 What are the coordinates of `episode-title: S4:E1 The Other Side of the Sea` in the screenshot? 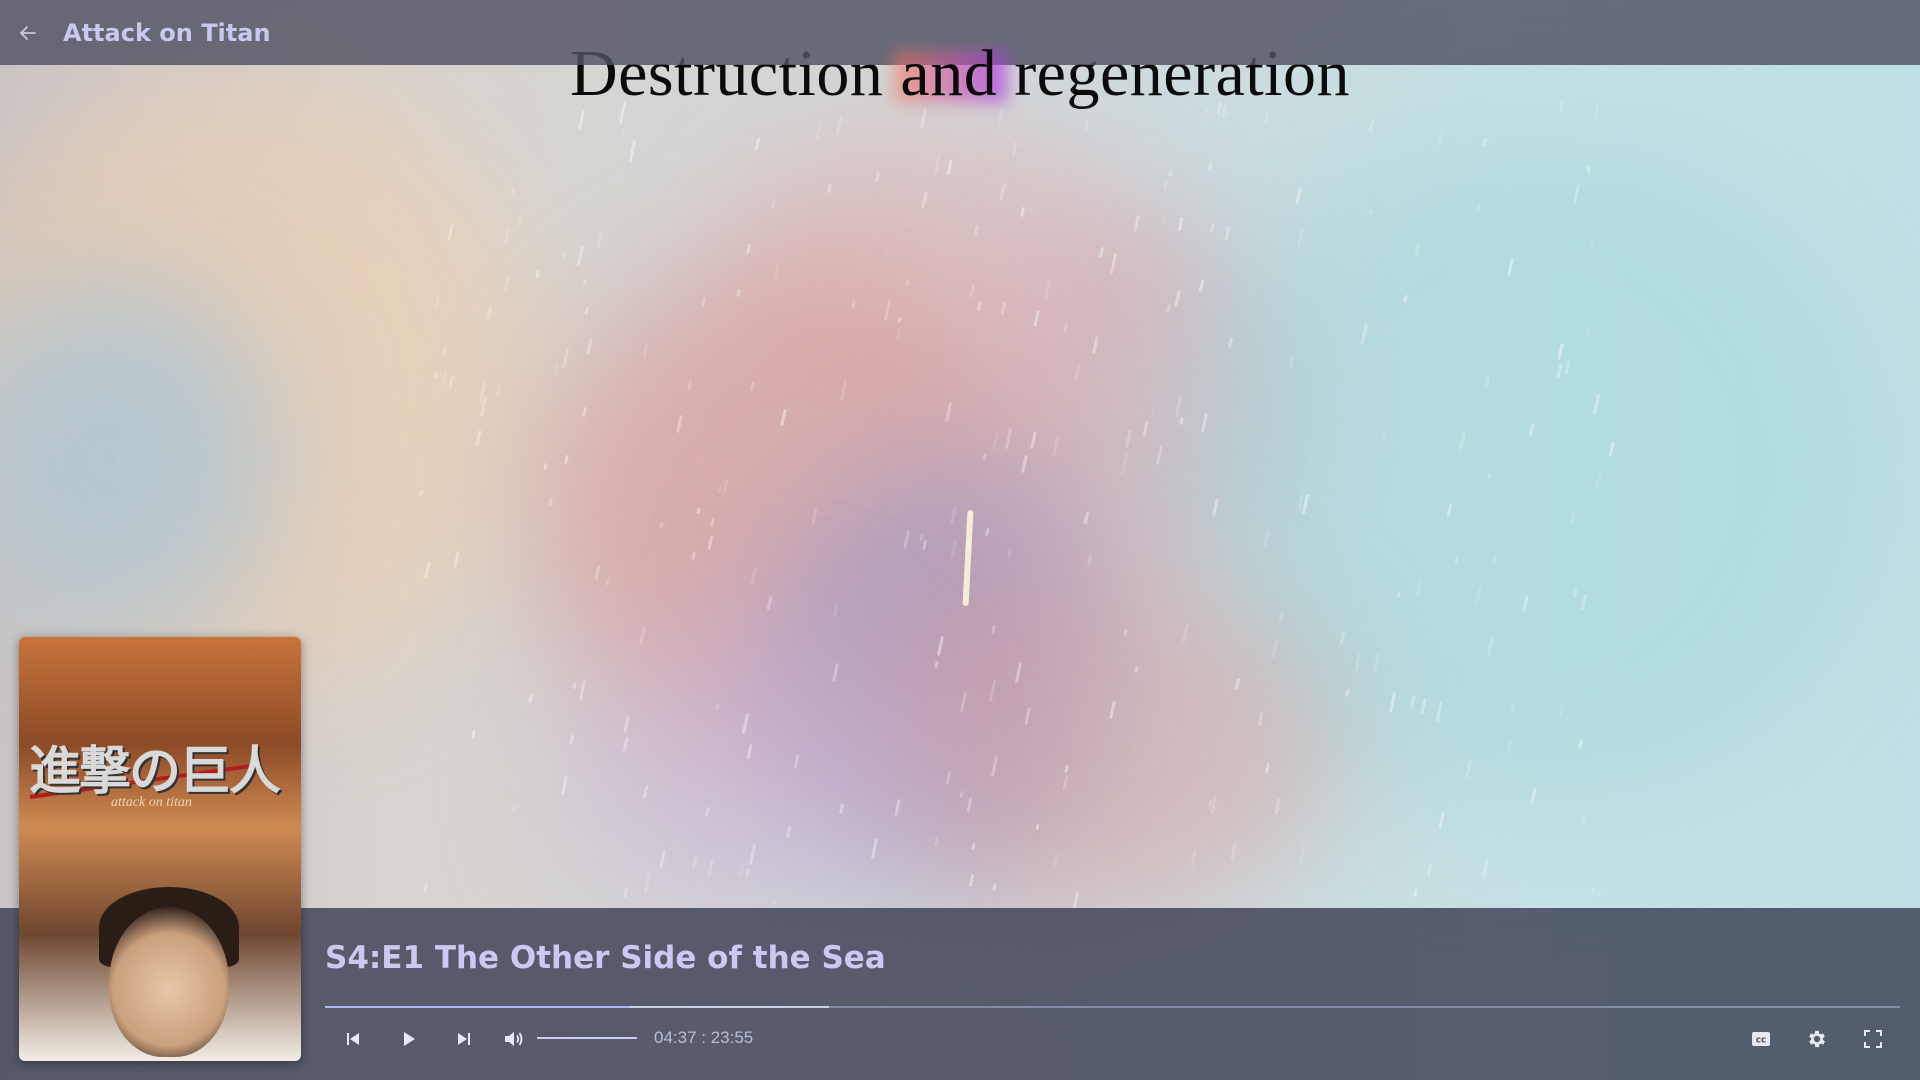 It's located at (605, 958).